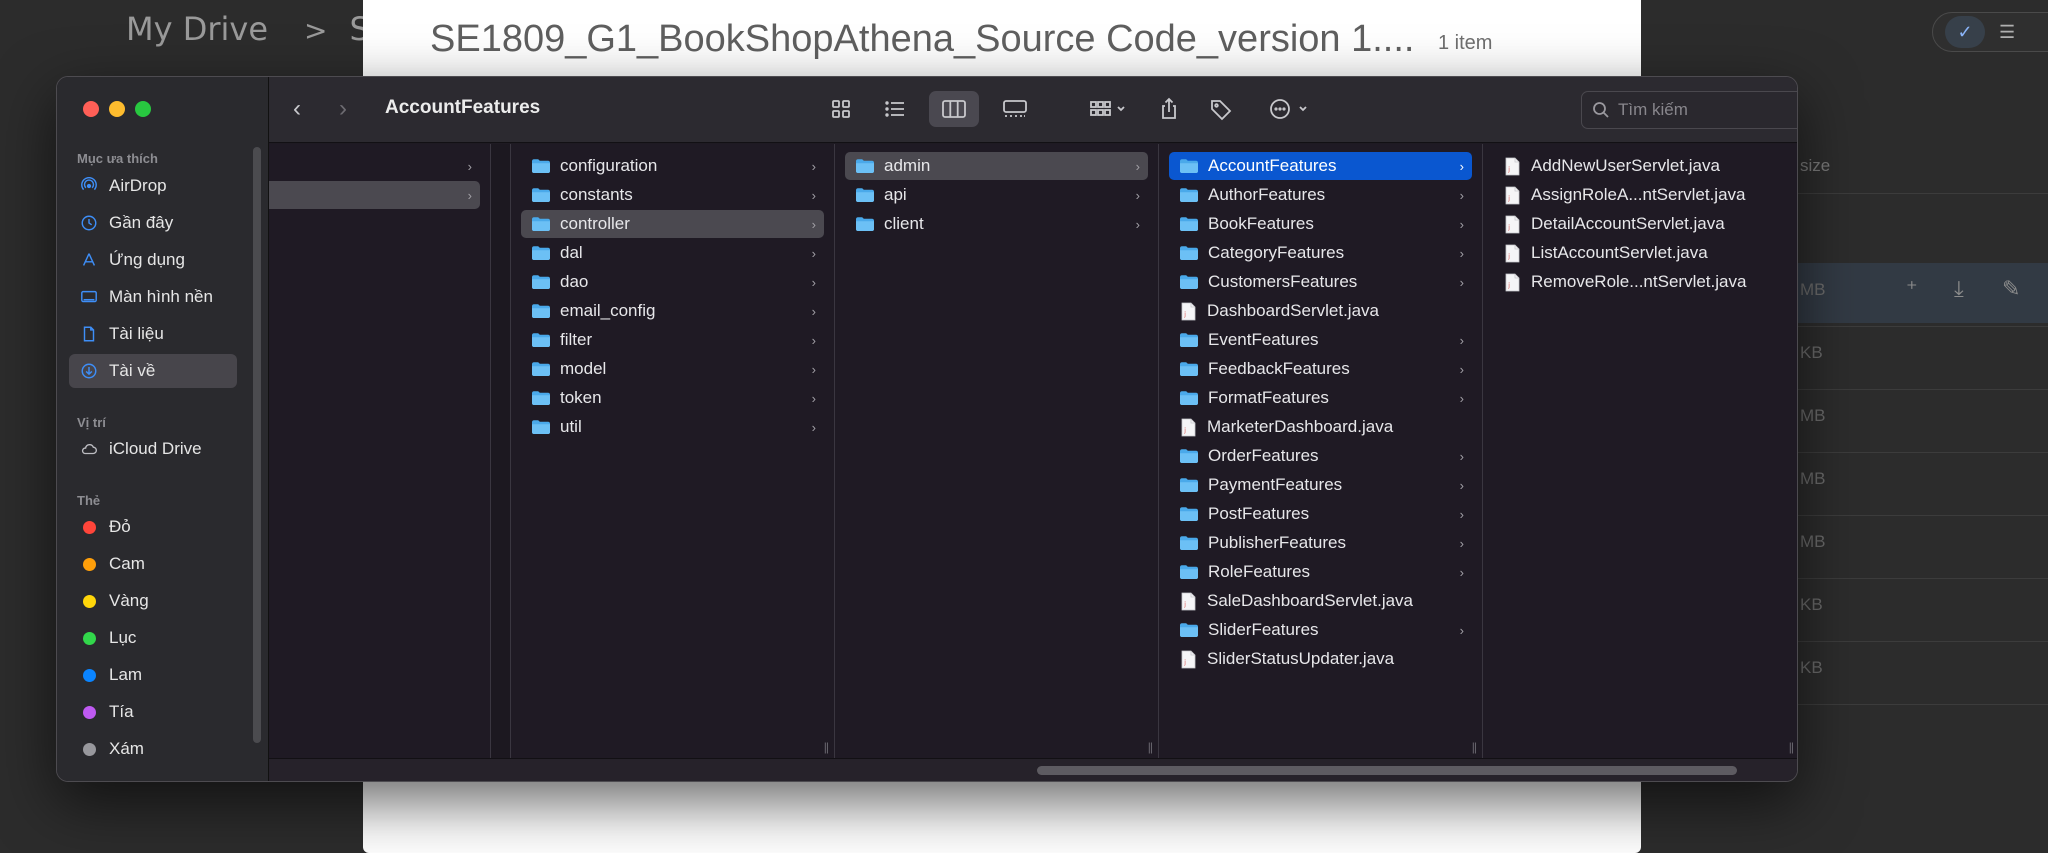 The height and width of the screenshot is (853, 2048). I want to click on sidebar-tag-yellow: Vàng, so click(153, 601).